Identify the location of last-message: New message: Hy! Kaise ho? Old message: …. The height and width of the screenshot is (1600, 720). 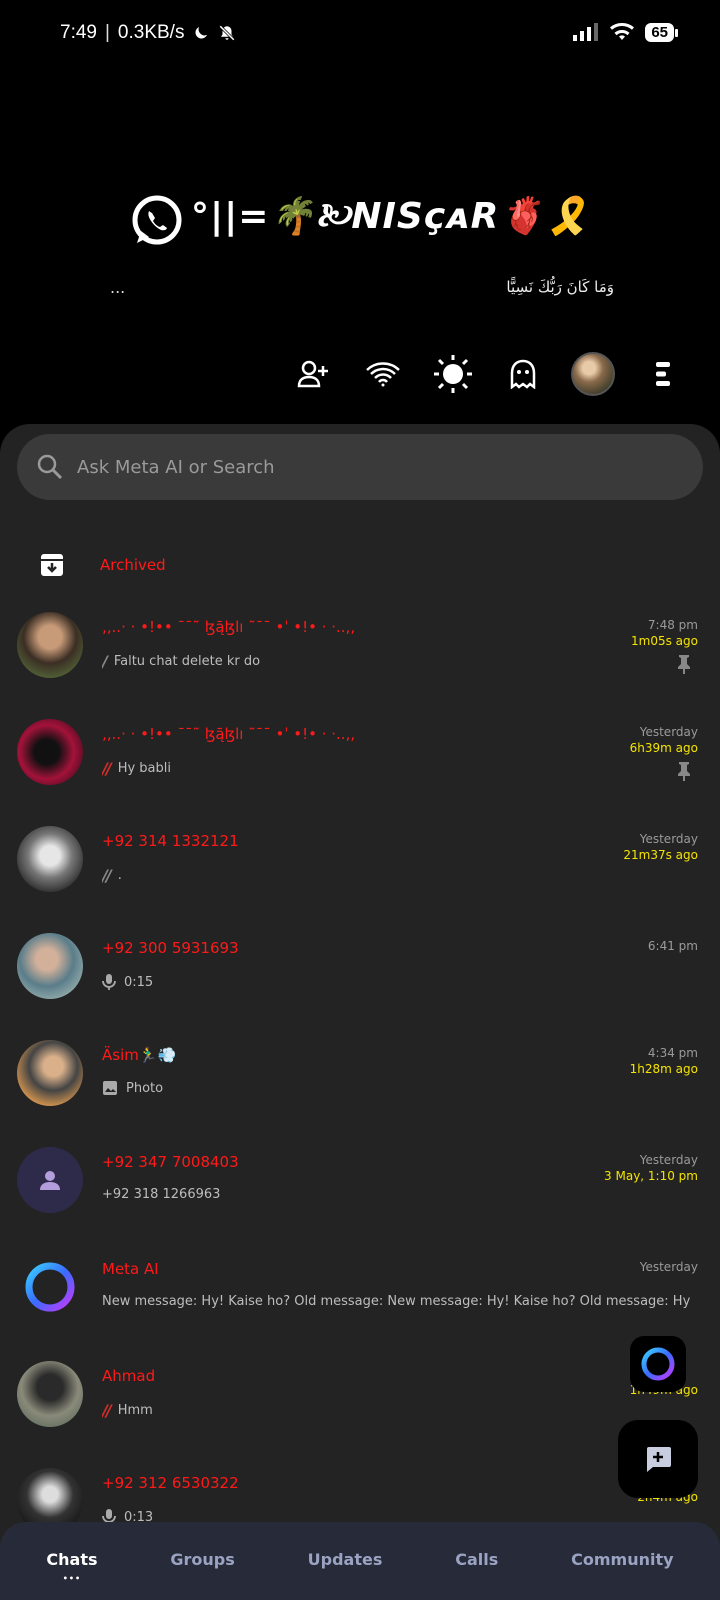
(397, 1301).